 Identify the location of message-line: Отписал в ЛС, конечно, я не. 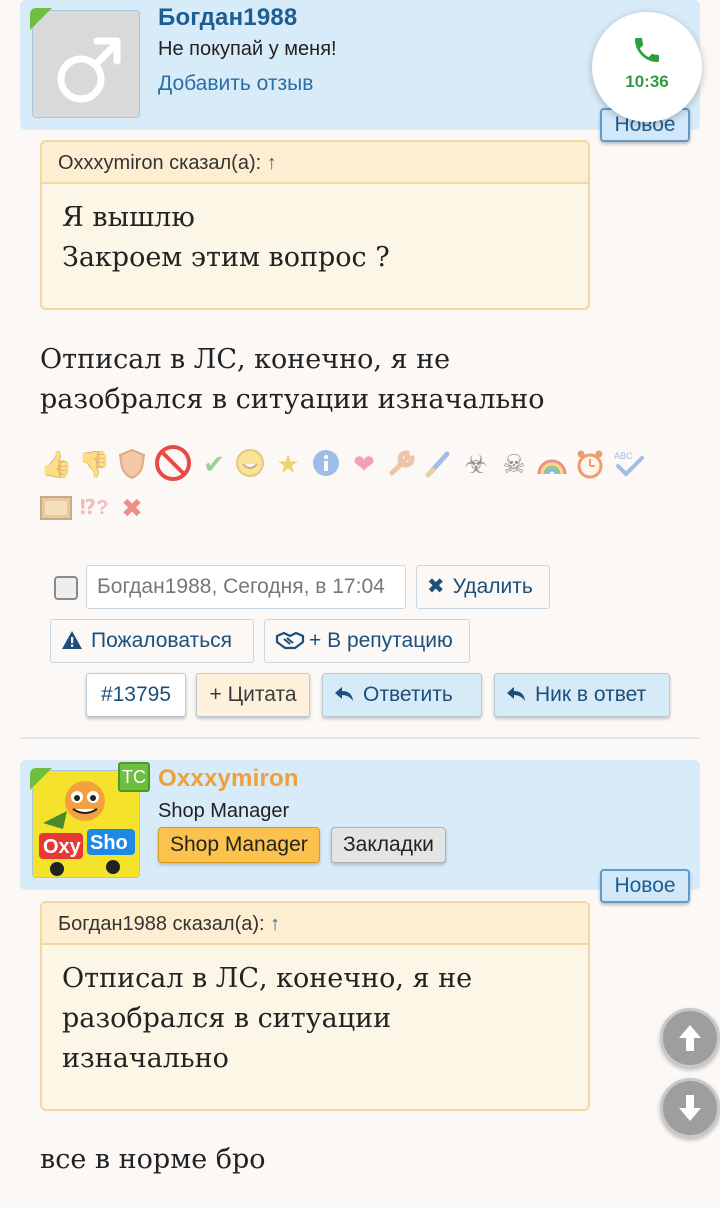
(245, 359).